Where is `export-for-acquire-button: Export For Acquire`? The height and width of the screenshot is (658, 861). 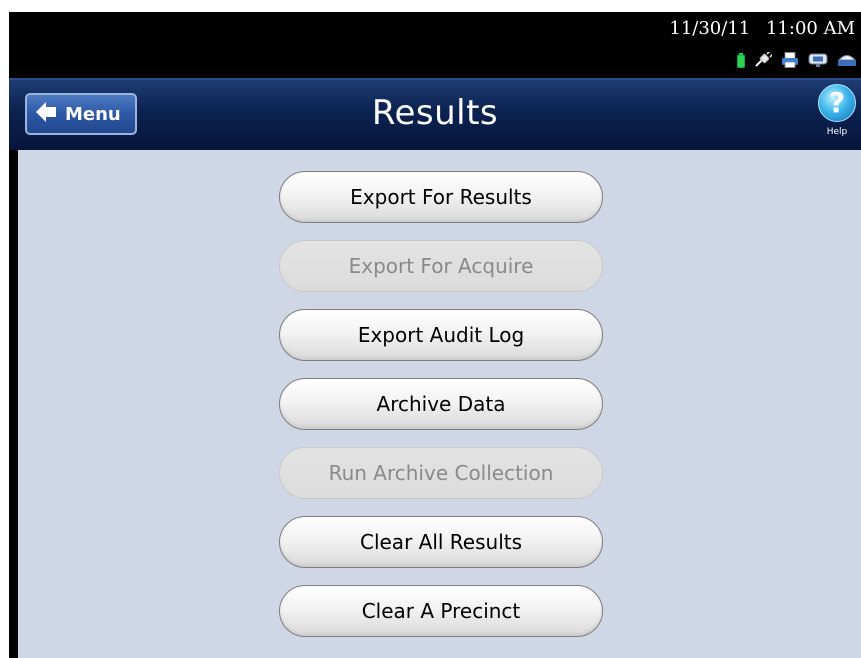
export-for-acquire-button: Export For Acquire is located at coordinates (441, 266).